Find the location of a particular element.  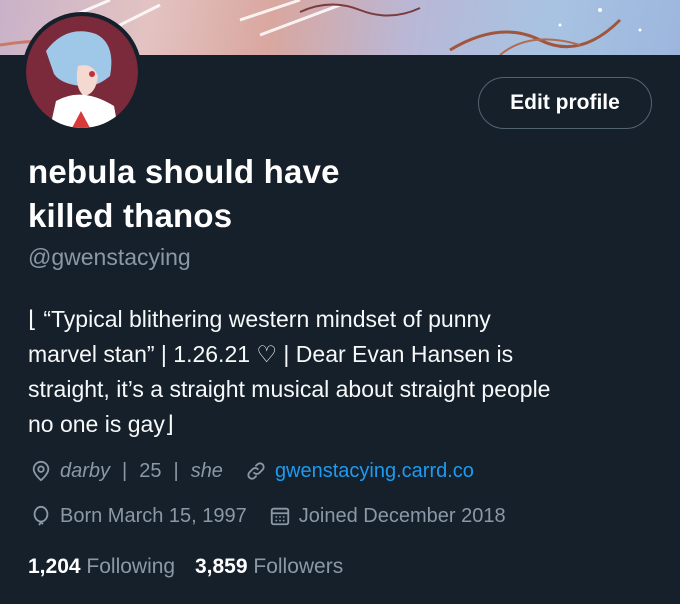

display-name: nebula should have killed thanos is located at coordinates (258, 194).